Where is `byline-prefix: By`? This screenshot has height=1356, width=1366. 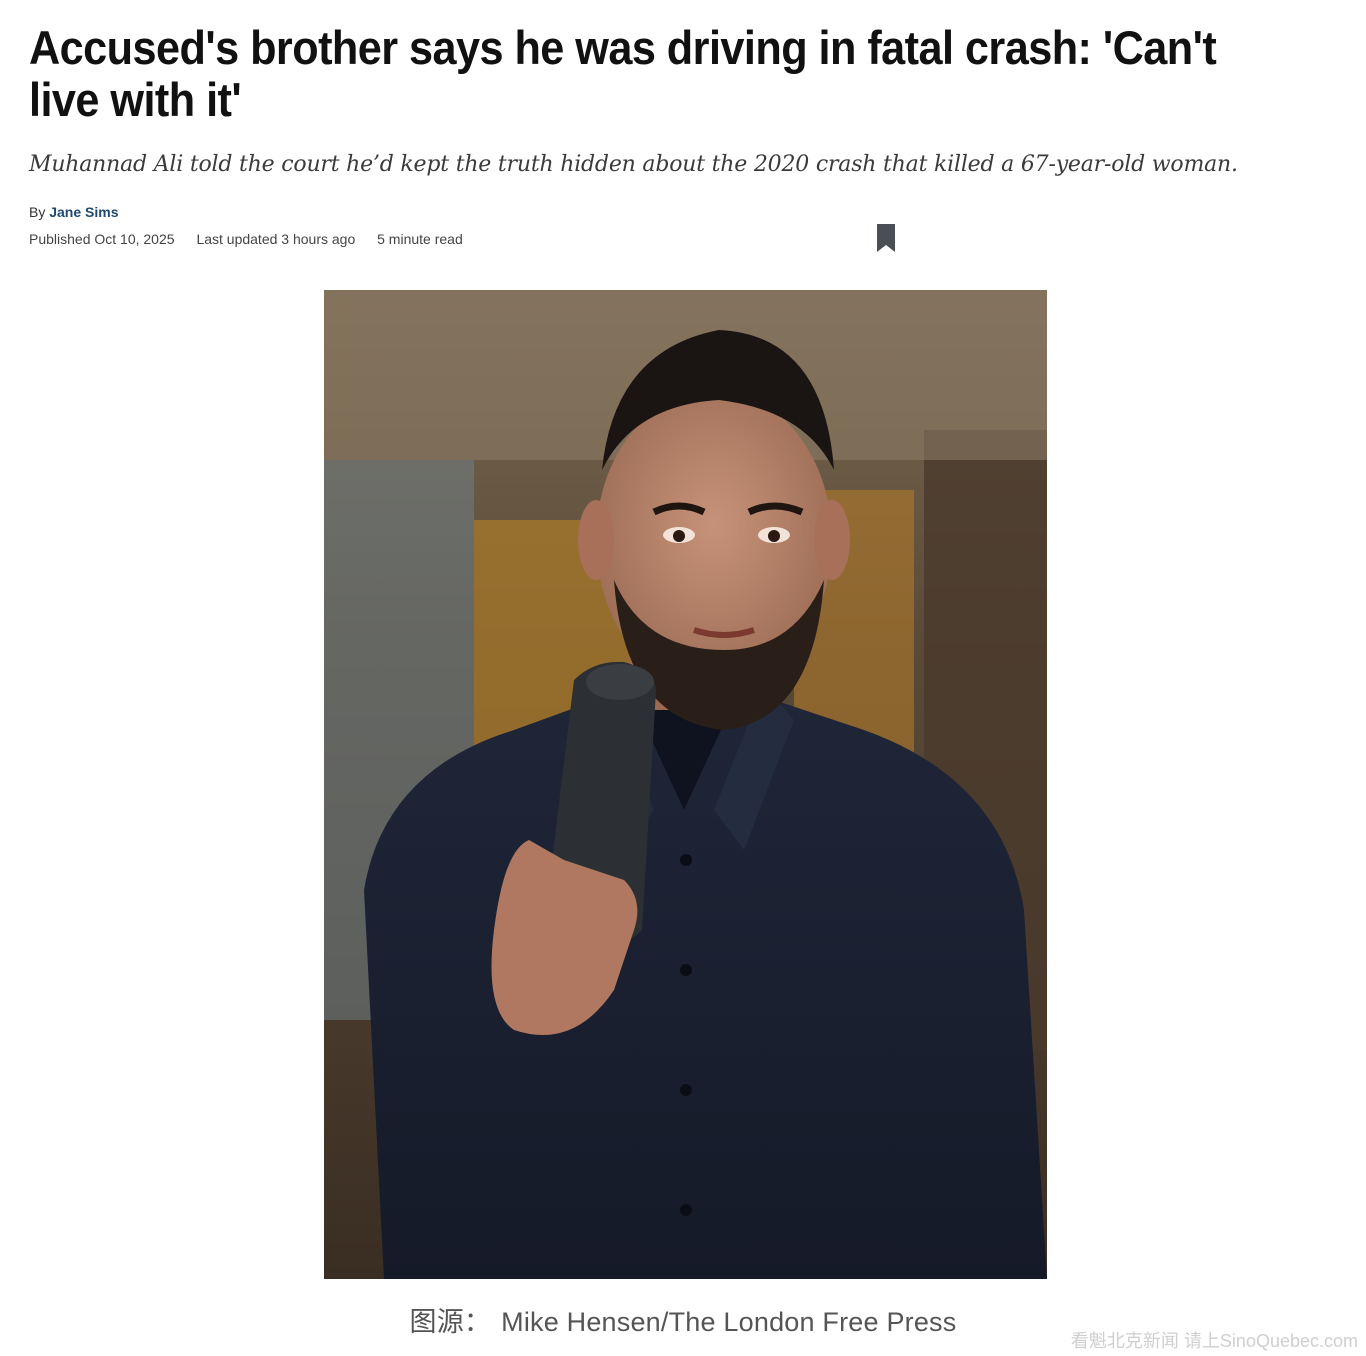
byline-prefix: By is located at coordinates (37, 212).